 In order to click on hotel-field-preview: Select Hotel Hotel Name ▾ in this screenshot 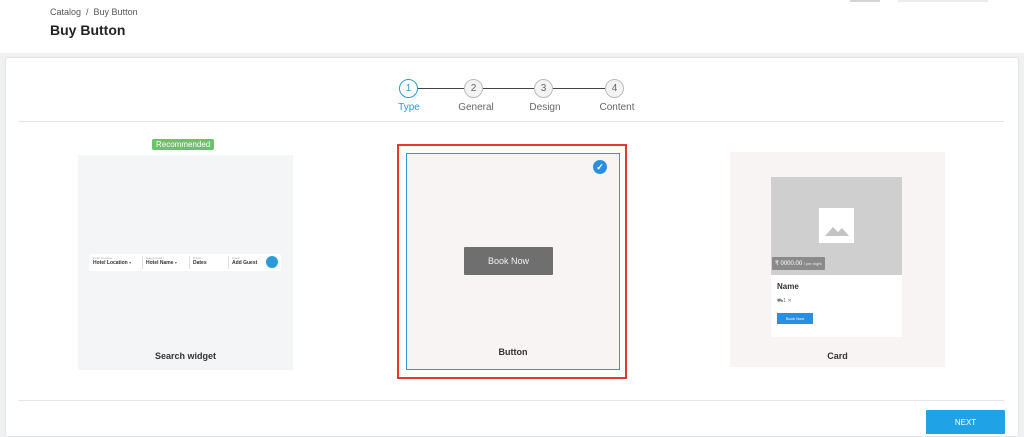, I will do `click(168, 262)`.